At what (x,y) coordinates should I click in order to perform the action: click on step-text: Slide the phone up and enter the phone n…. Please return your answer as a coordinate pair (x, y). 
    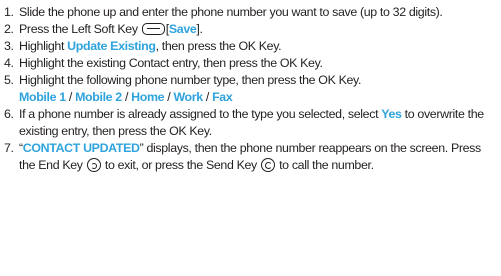
    Looking at the image, I should click on (231, 12).